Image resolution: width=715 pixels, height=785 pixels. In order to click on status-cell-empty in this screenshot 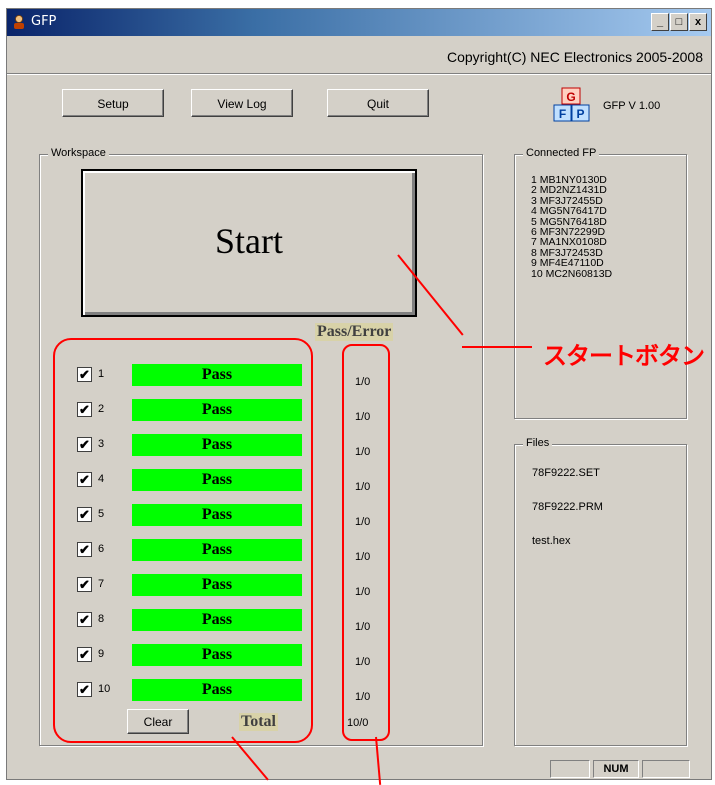, I will do `click(570, 769)`.